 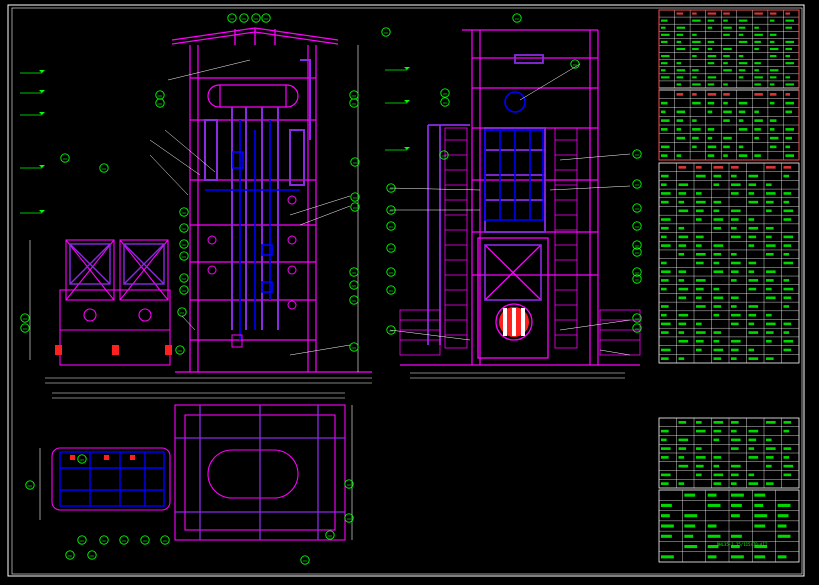 What do you see at coordinates (742, 544) in the screenshot?
I see `drawing-number: DHL35-1.25/115/70-AII` at bounding box center [742, 544].